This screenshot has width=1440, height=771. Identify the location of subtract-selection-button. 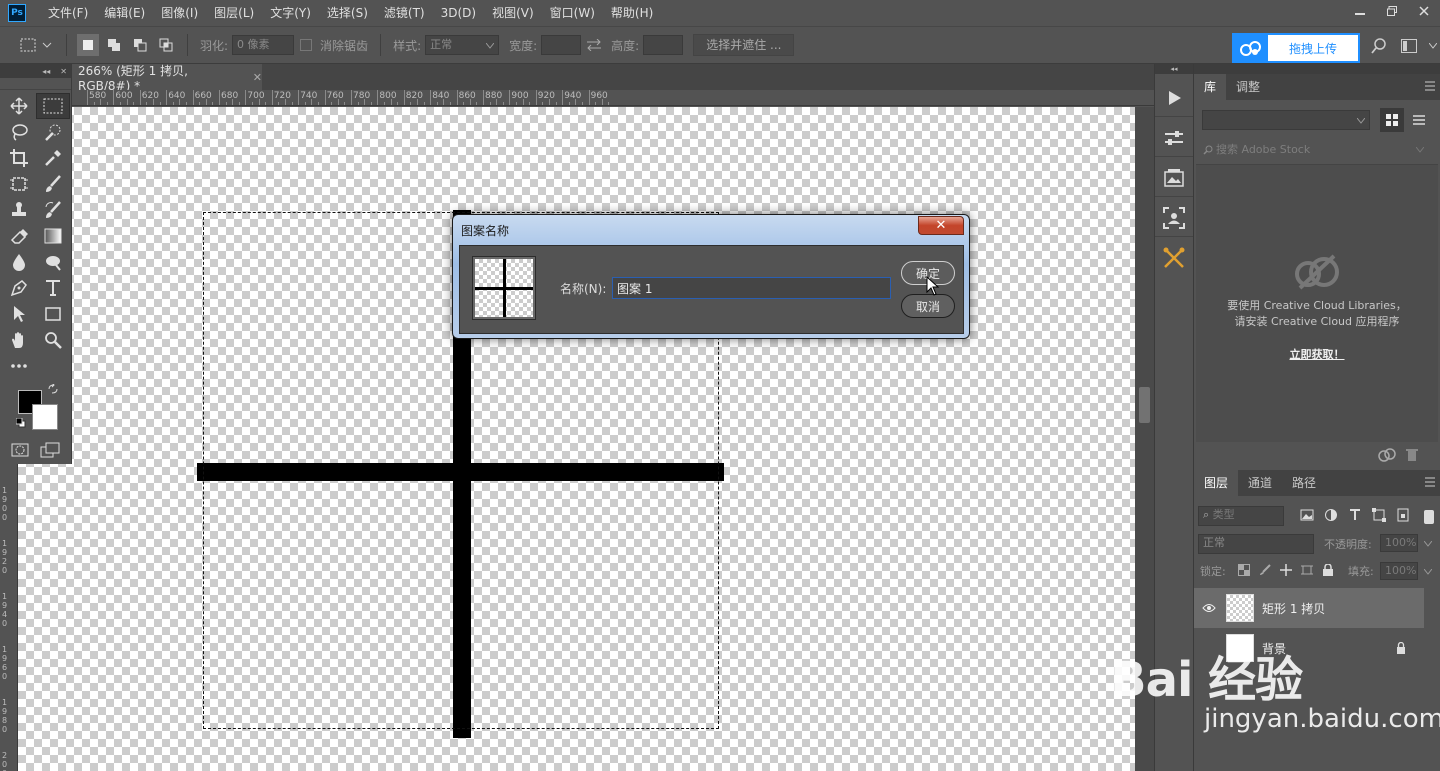
(140, 45).